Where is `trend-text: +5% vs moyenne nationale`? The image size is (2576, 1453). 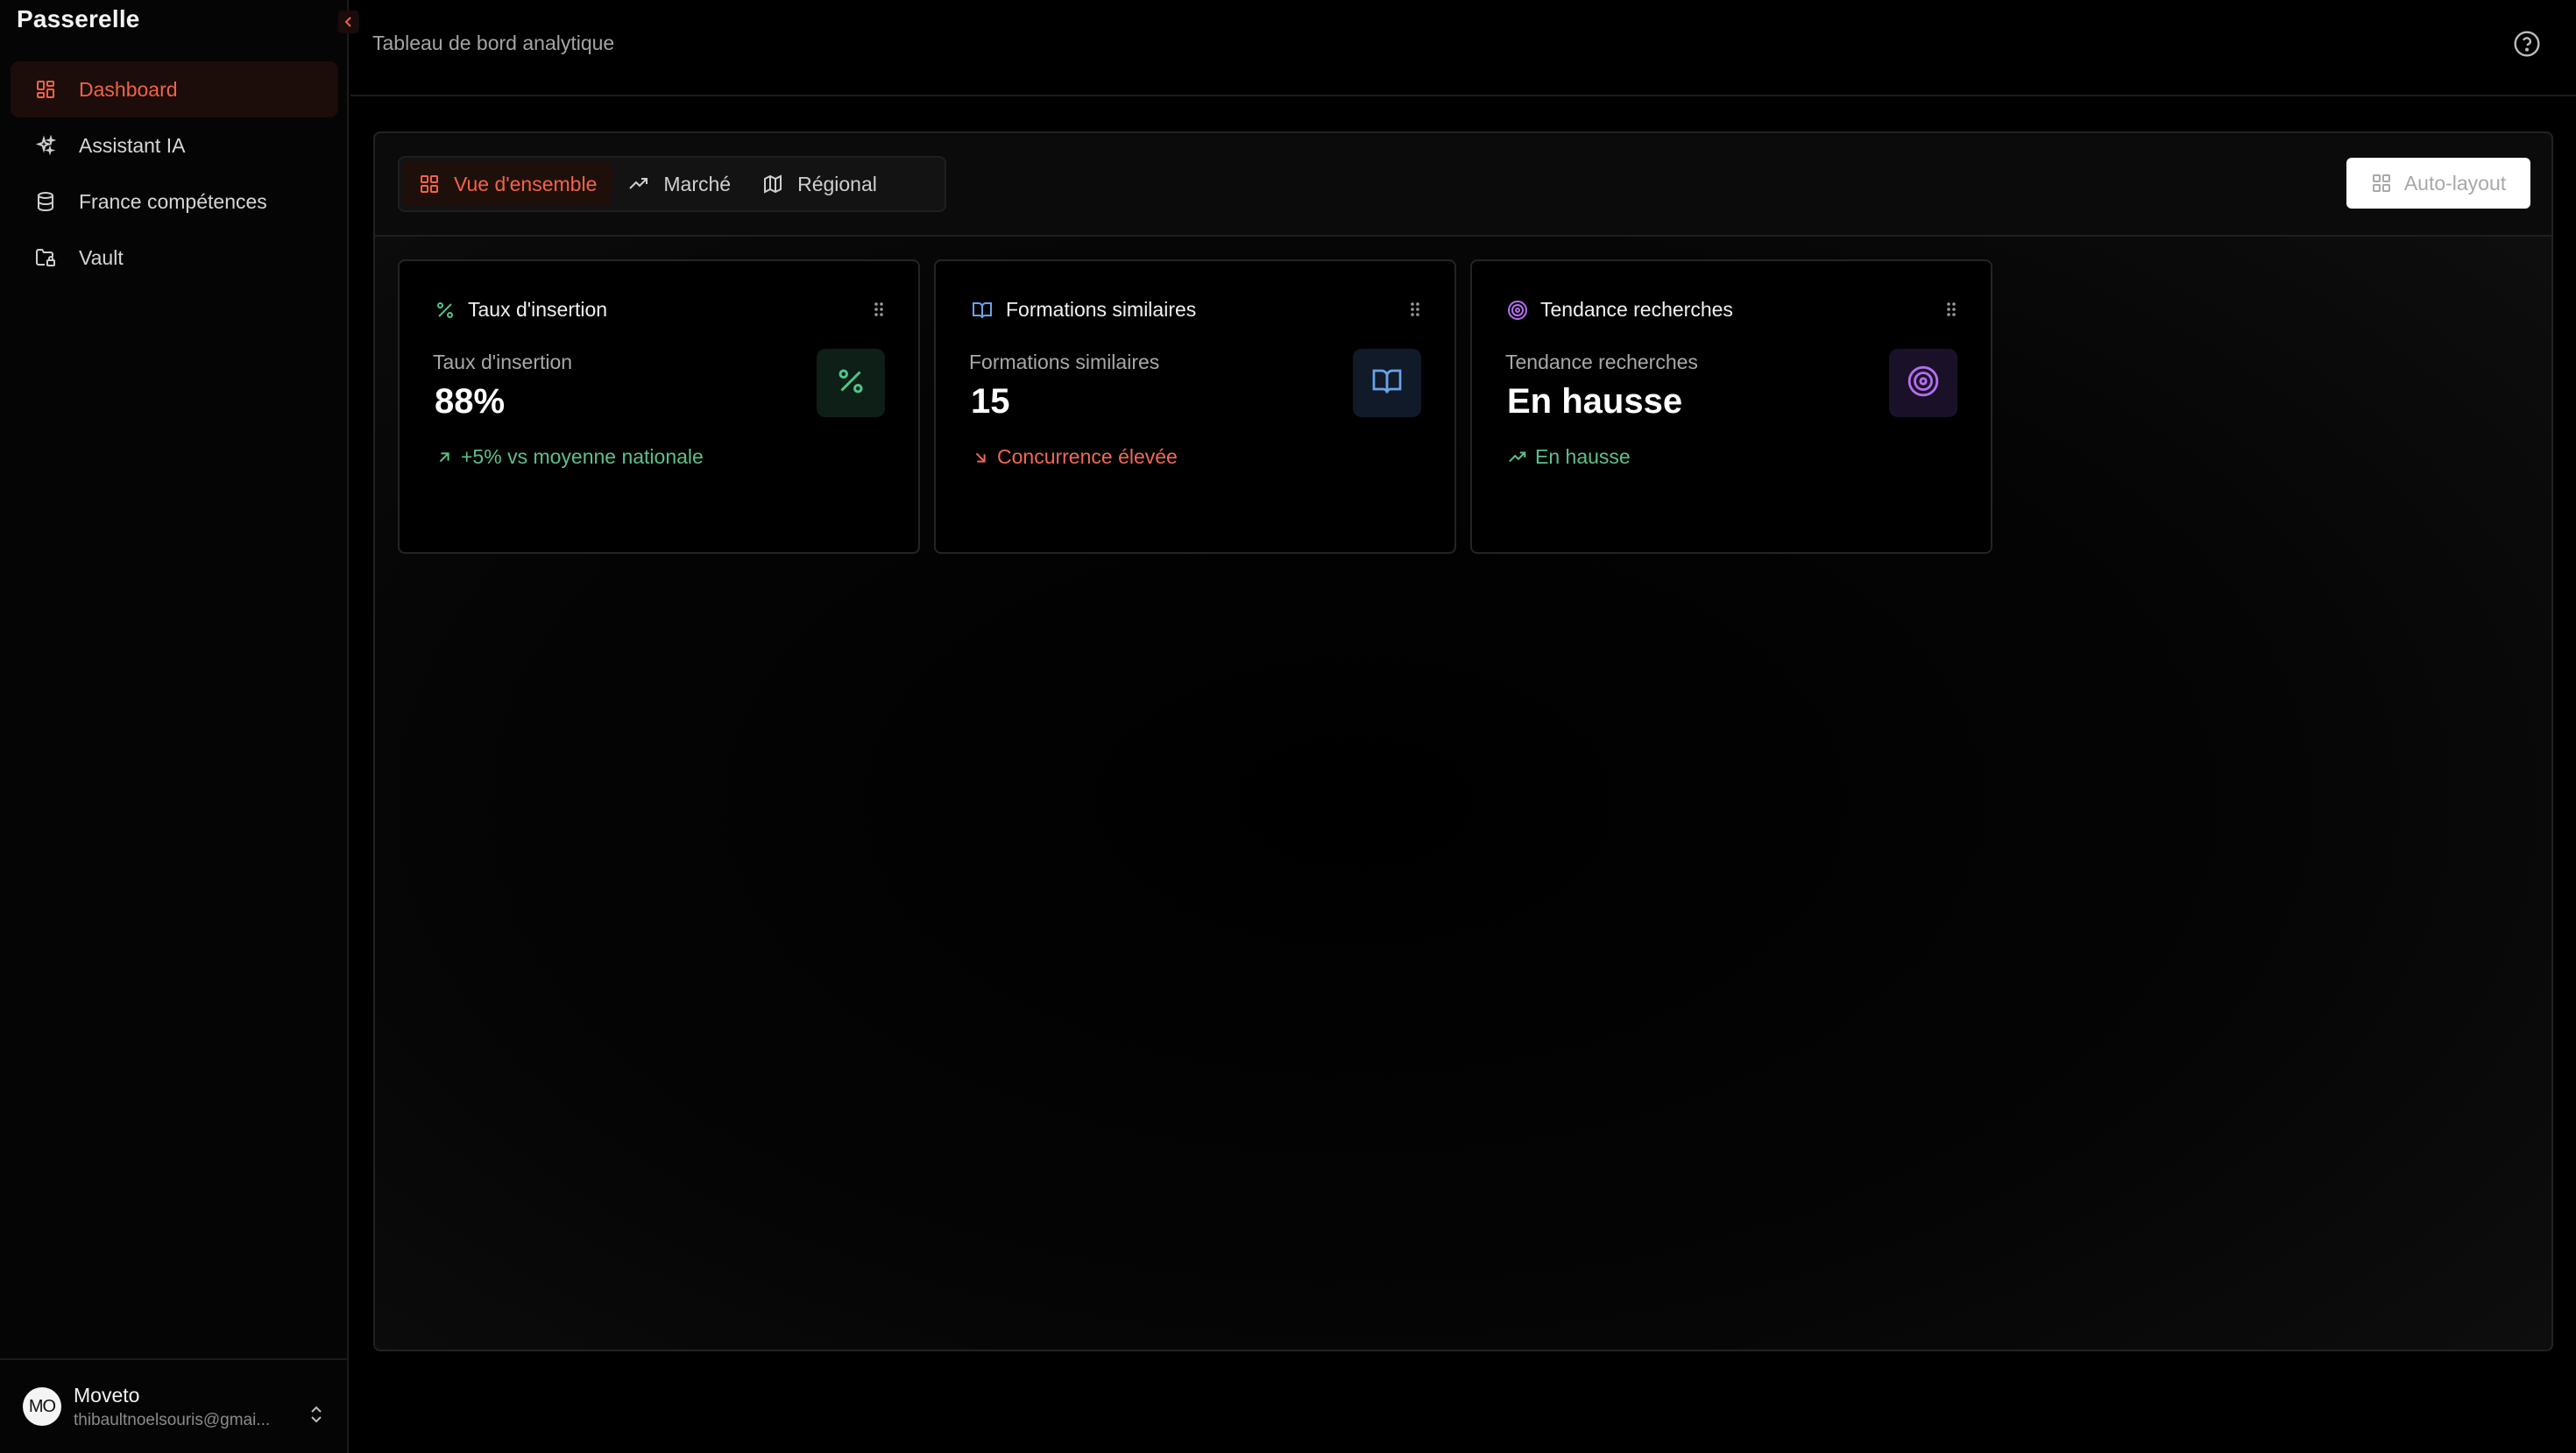 trend-text: +5% vs moyenne nationale is located at coordinates (582, 456).